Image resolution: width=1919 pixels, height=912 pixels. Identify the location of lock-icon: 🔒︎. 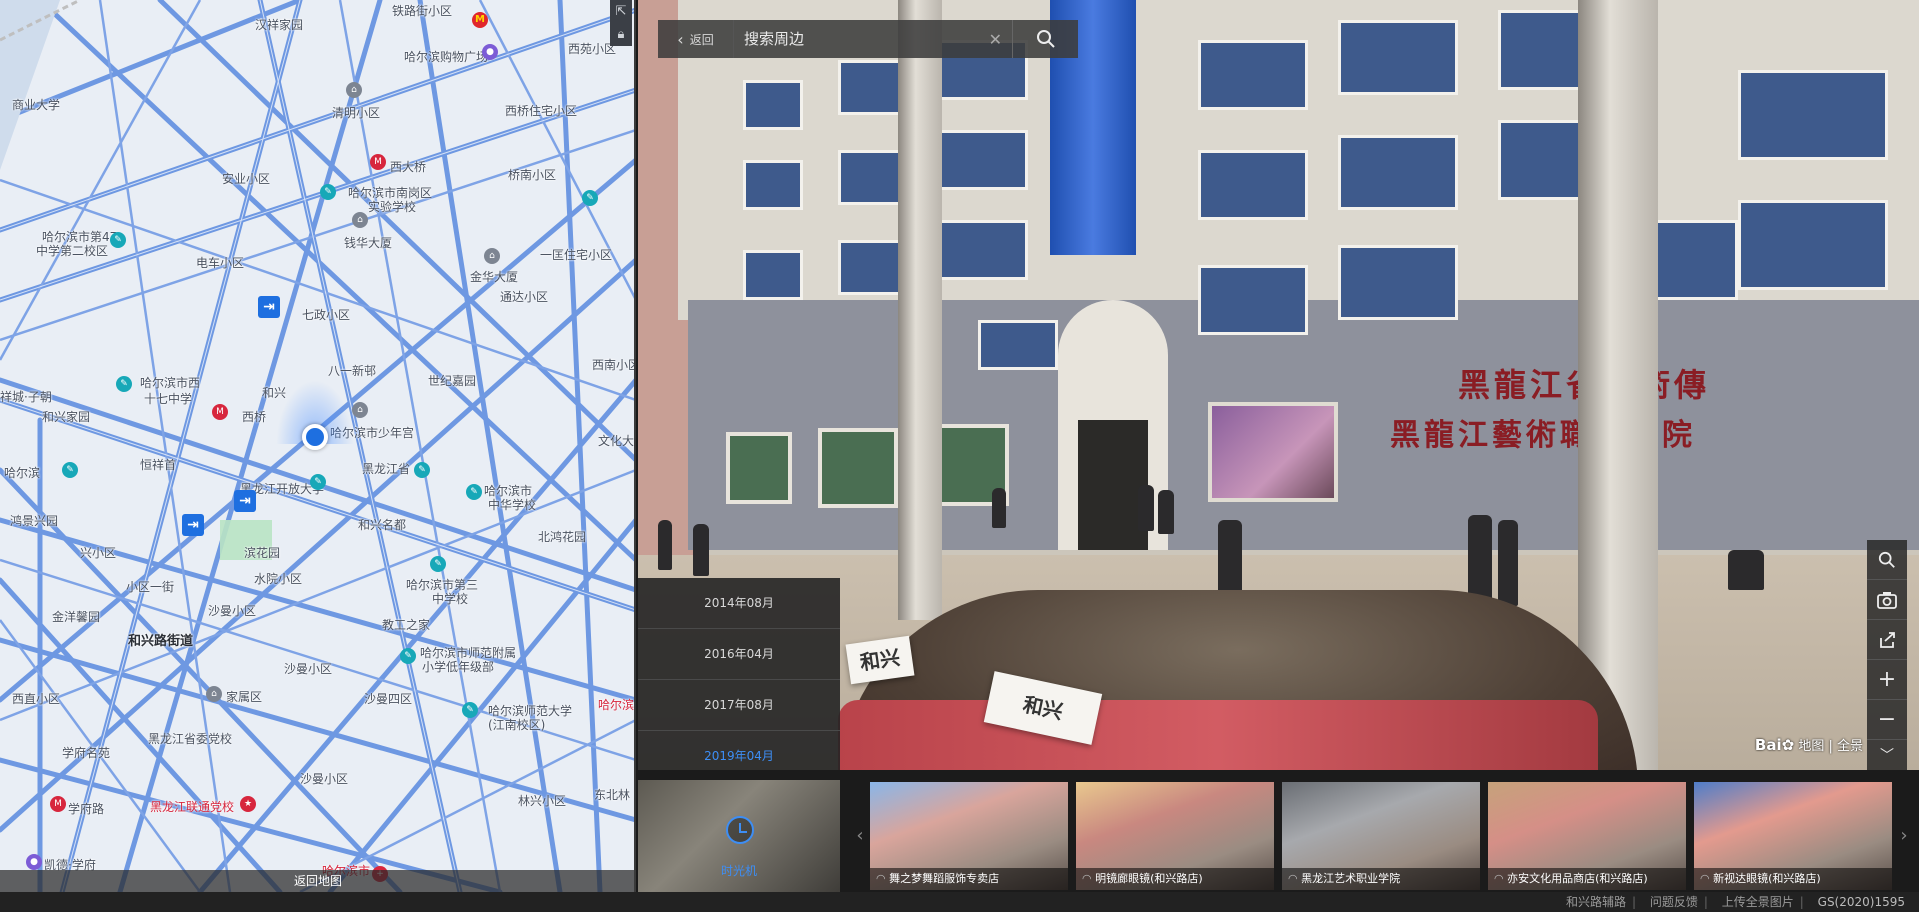
(621, 34).